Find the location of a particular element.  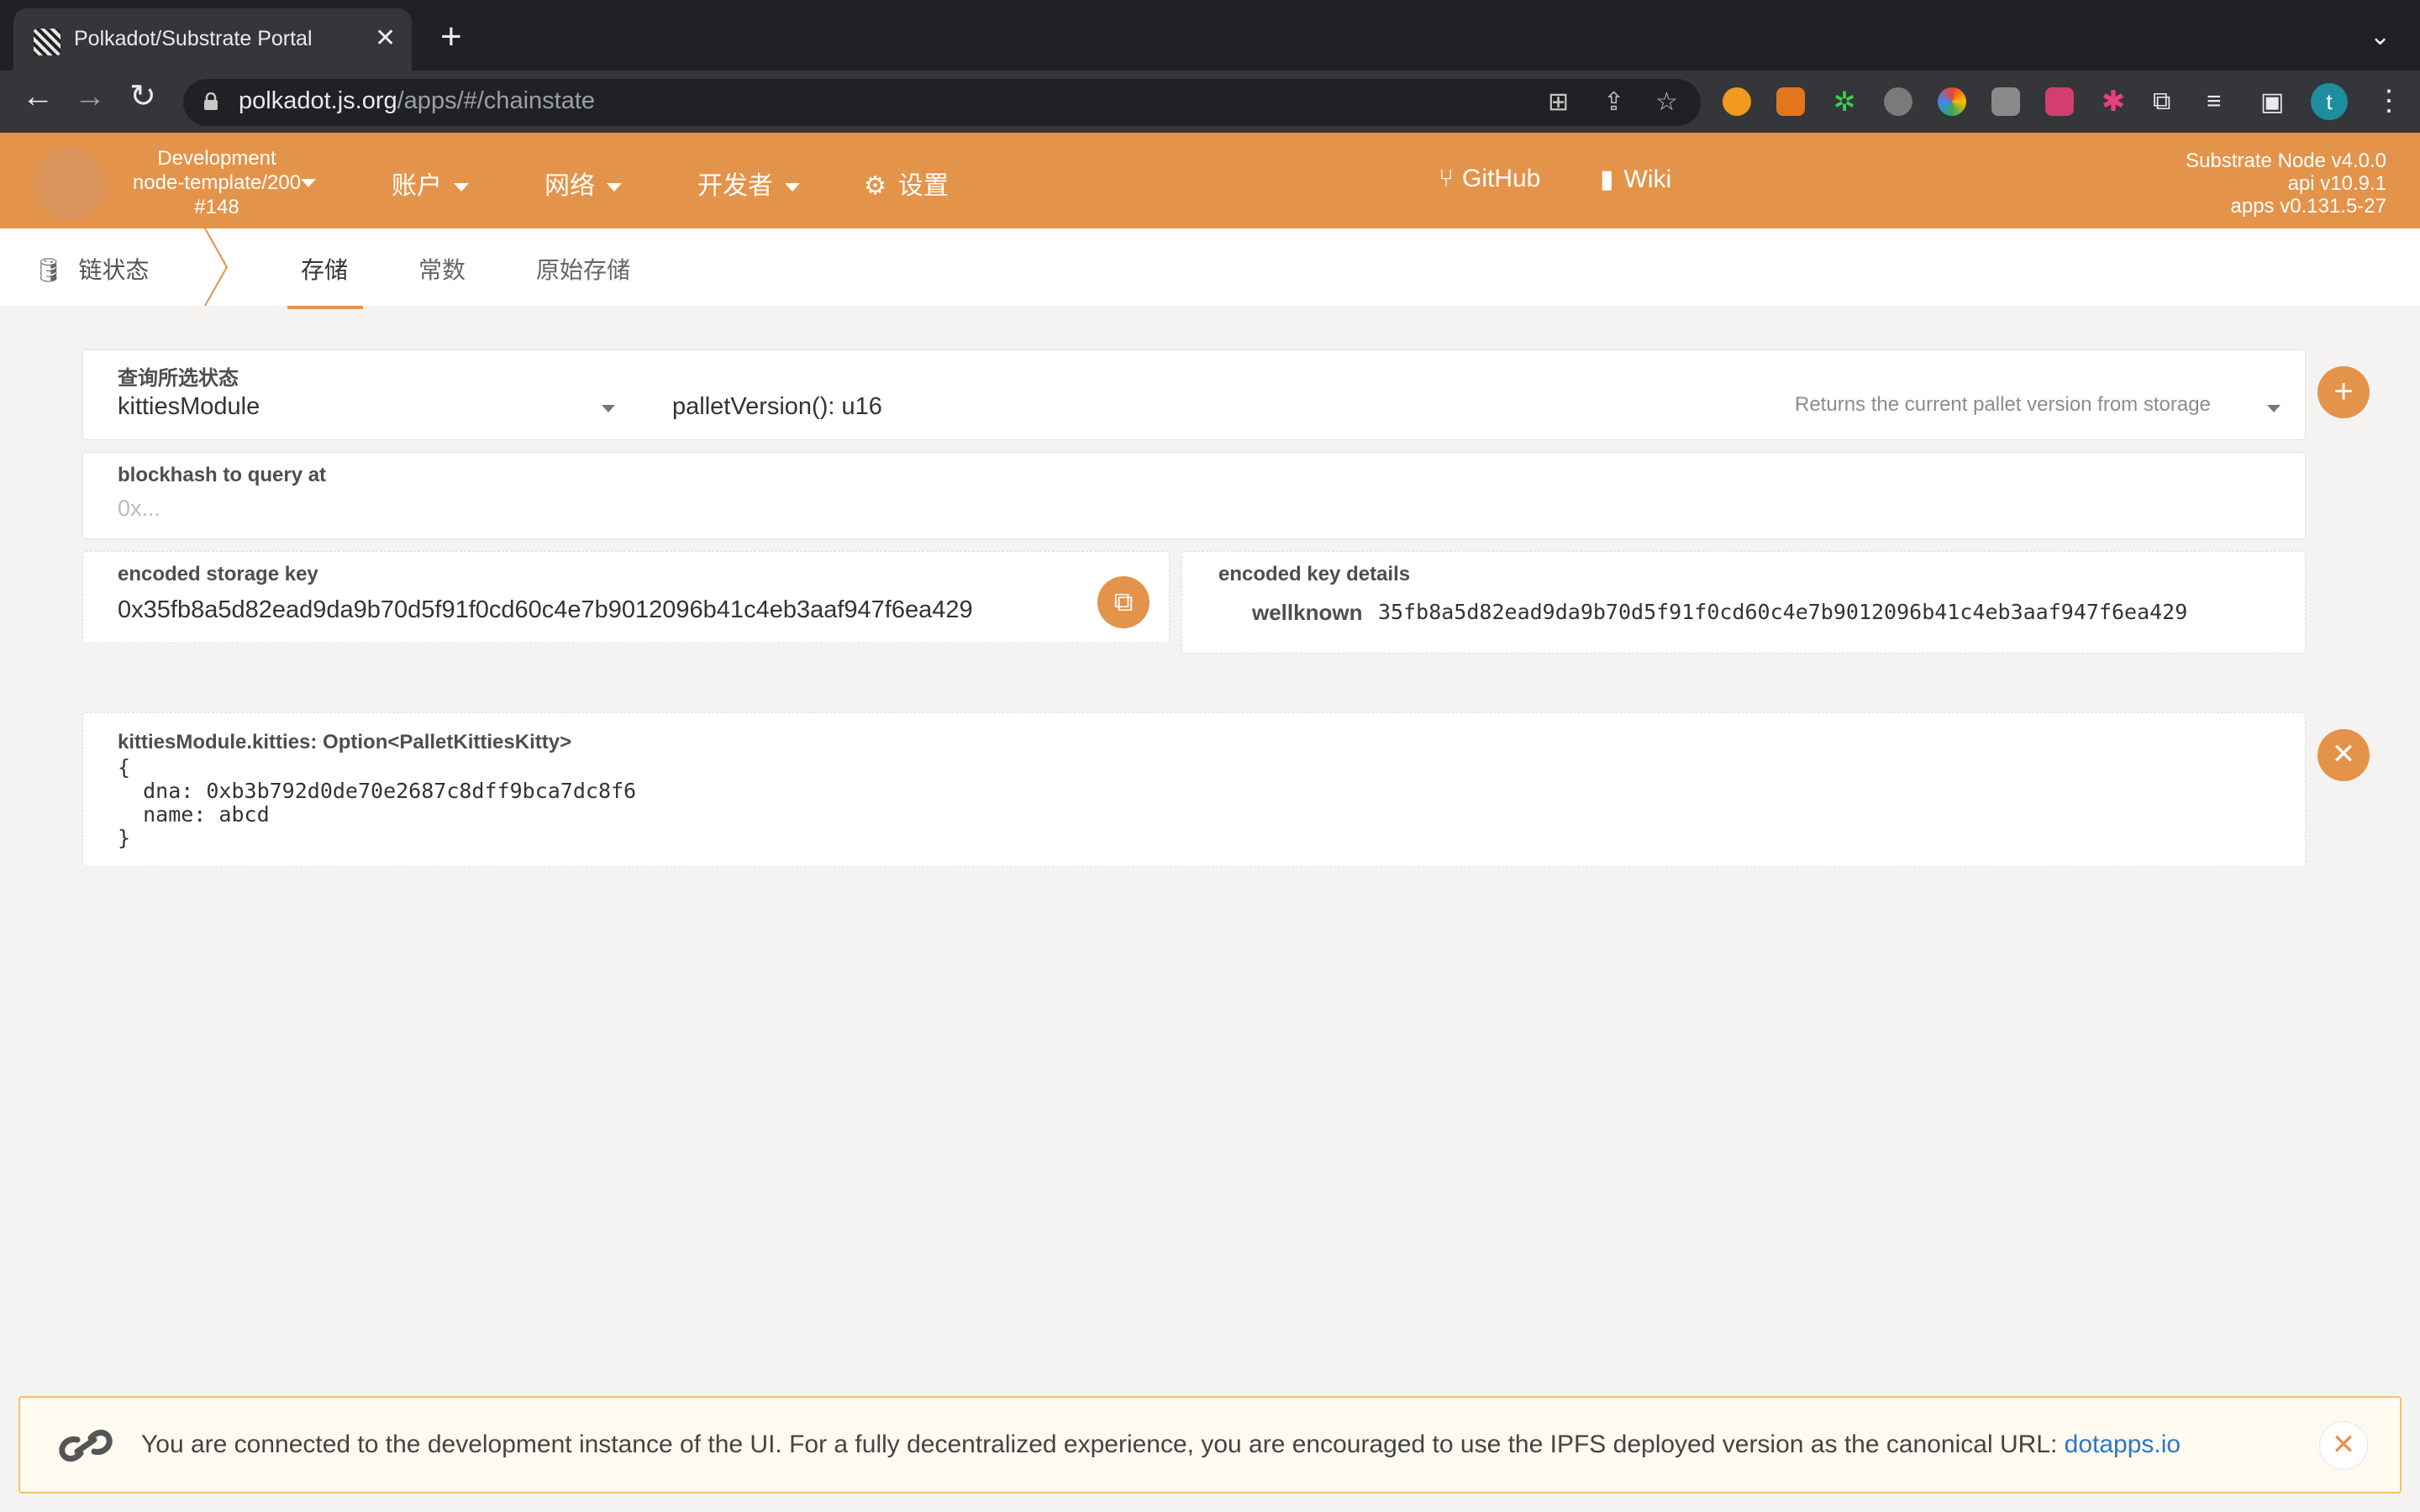

method-dropdown-chevron-icon is located at coordinates (2274, 408).